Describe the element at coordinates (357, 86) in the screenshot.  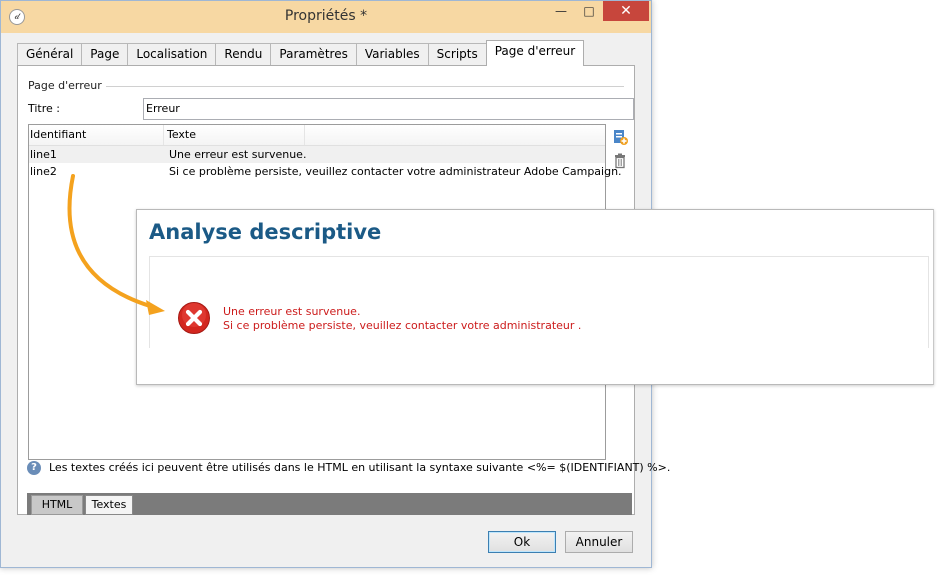
I see `section-divider` at that location.